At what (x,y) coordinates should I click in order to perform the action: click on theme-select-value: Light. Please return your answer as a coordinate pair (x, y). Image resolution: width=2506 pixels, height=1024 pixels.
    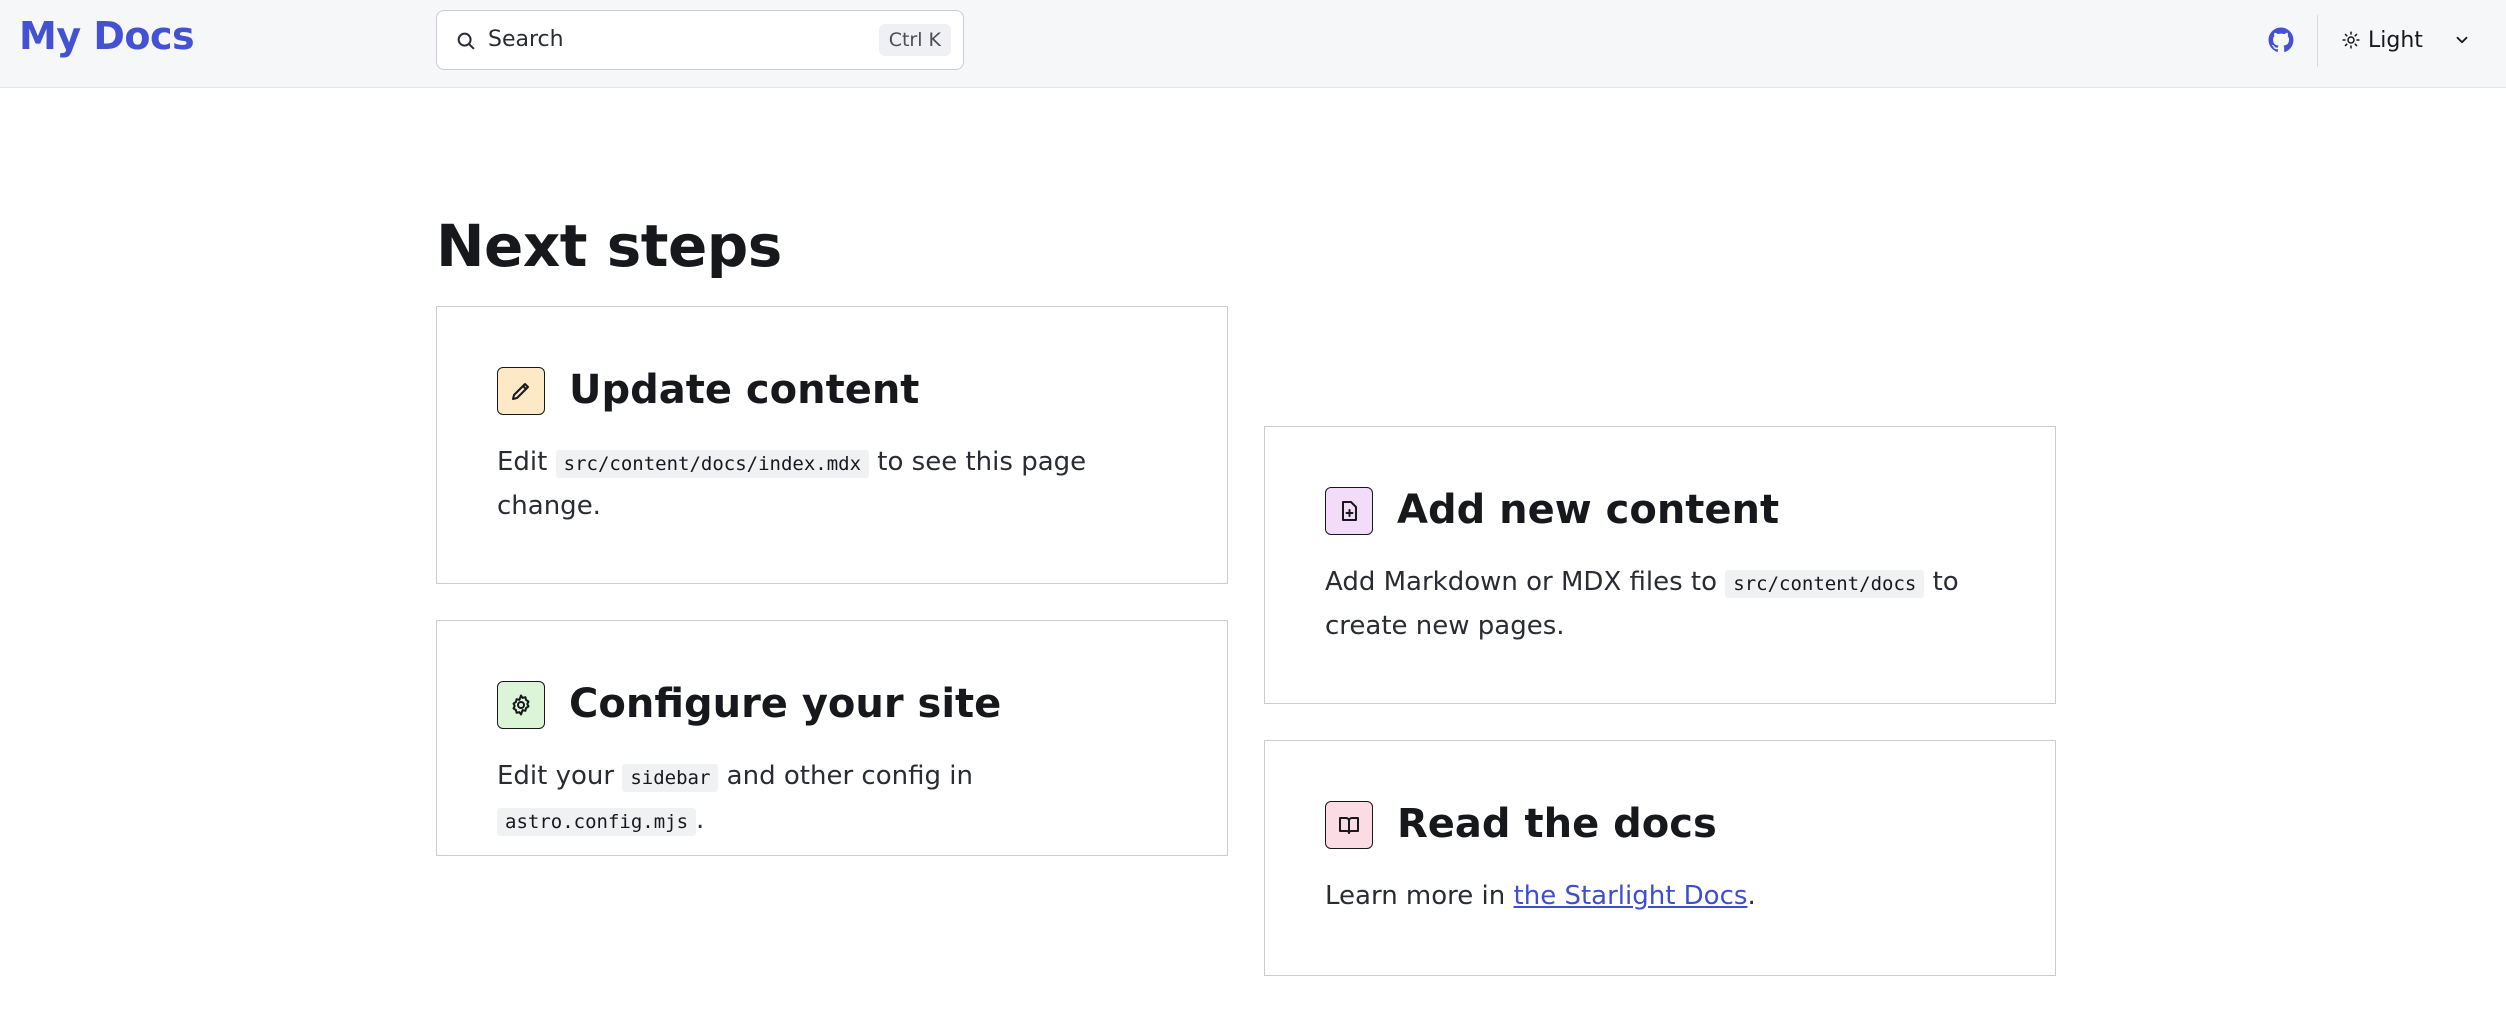
    Looking at the image, I should click on (2395, 40).